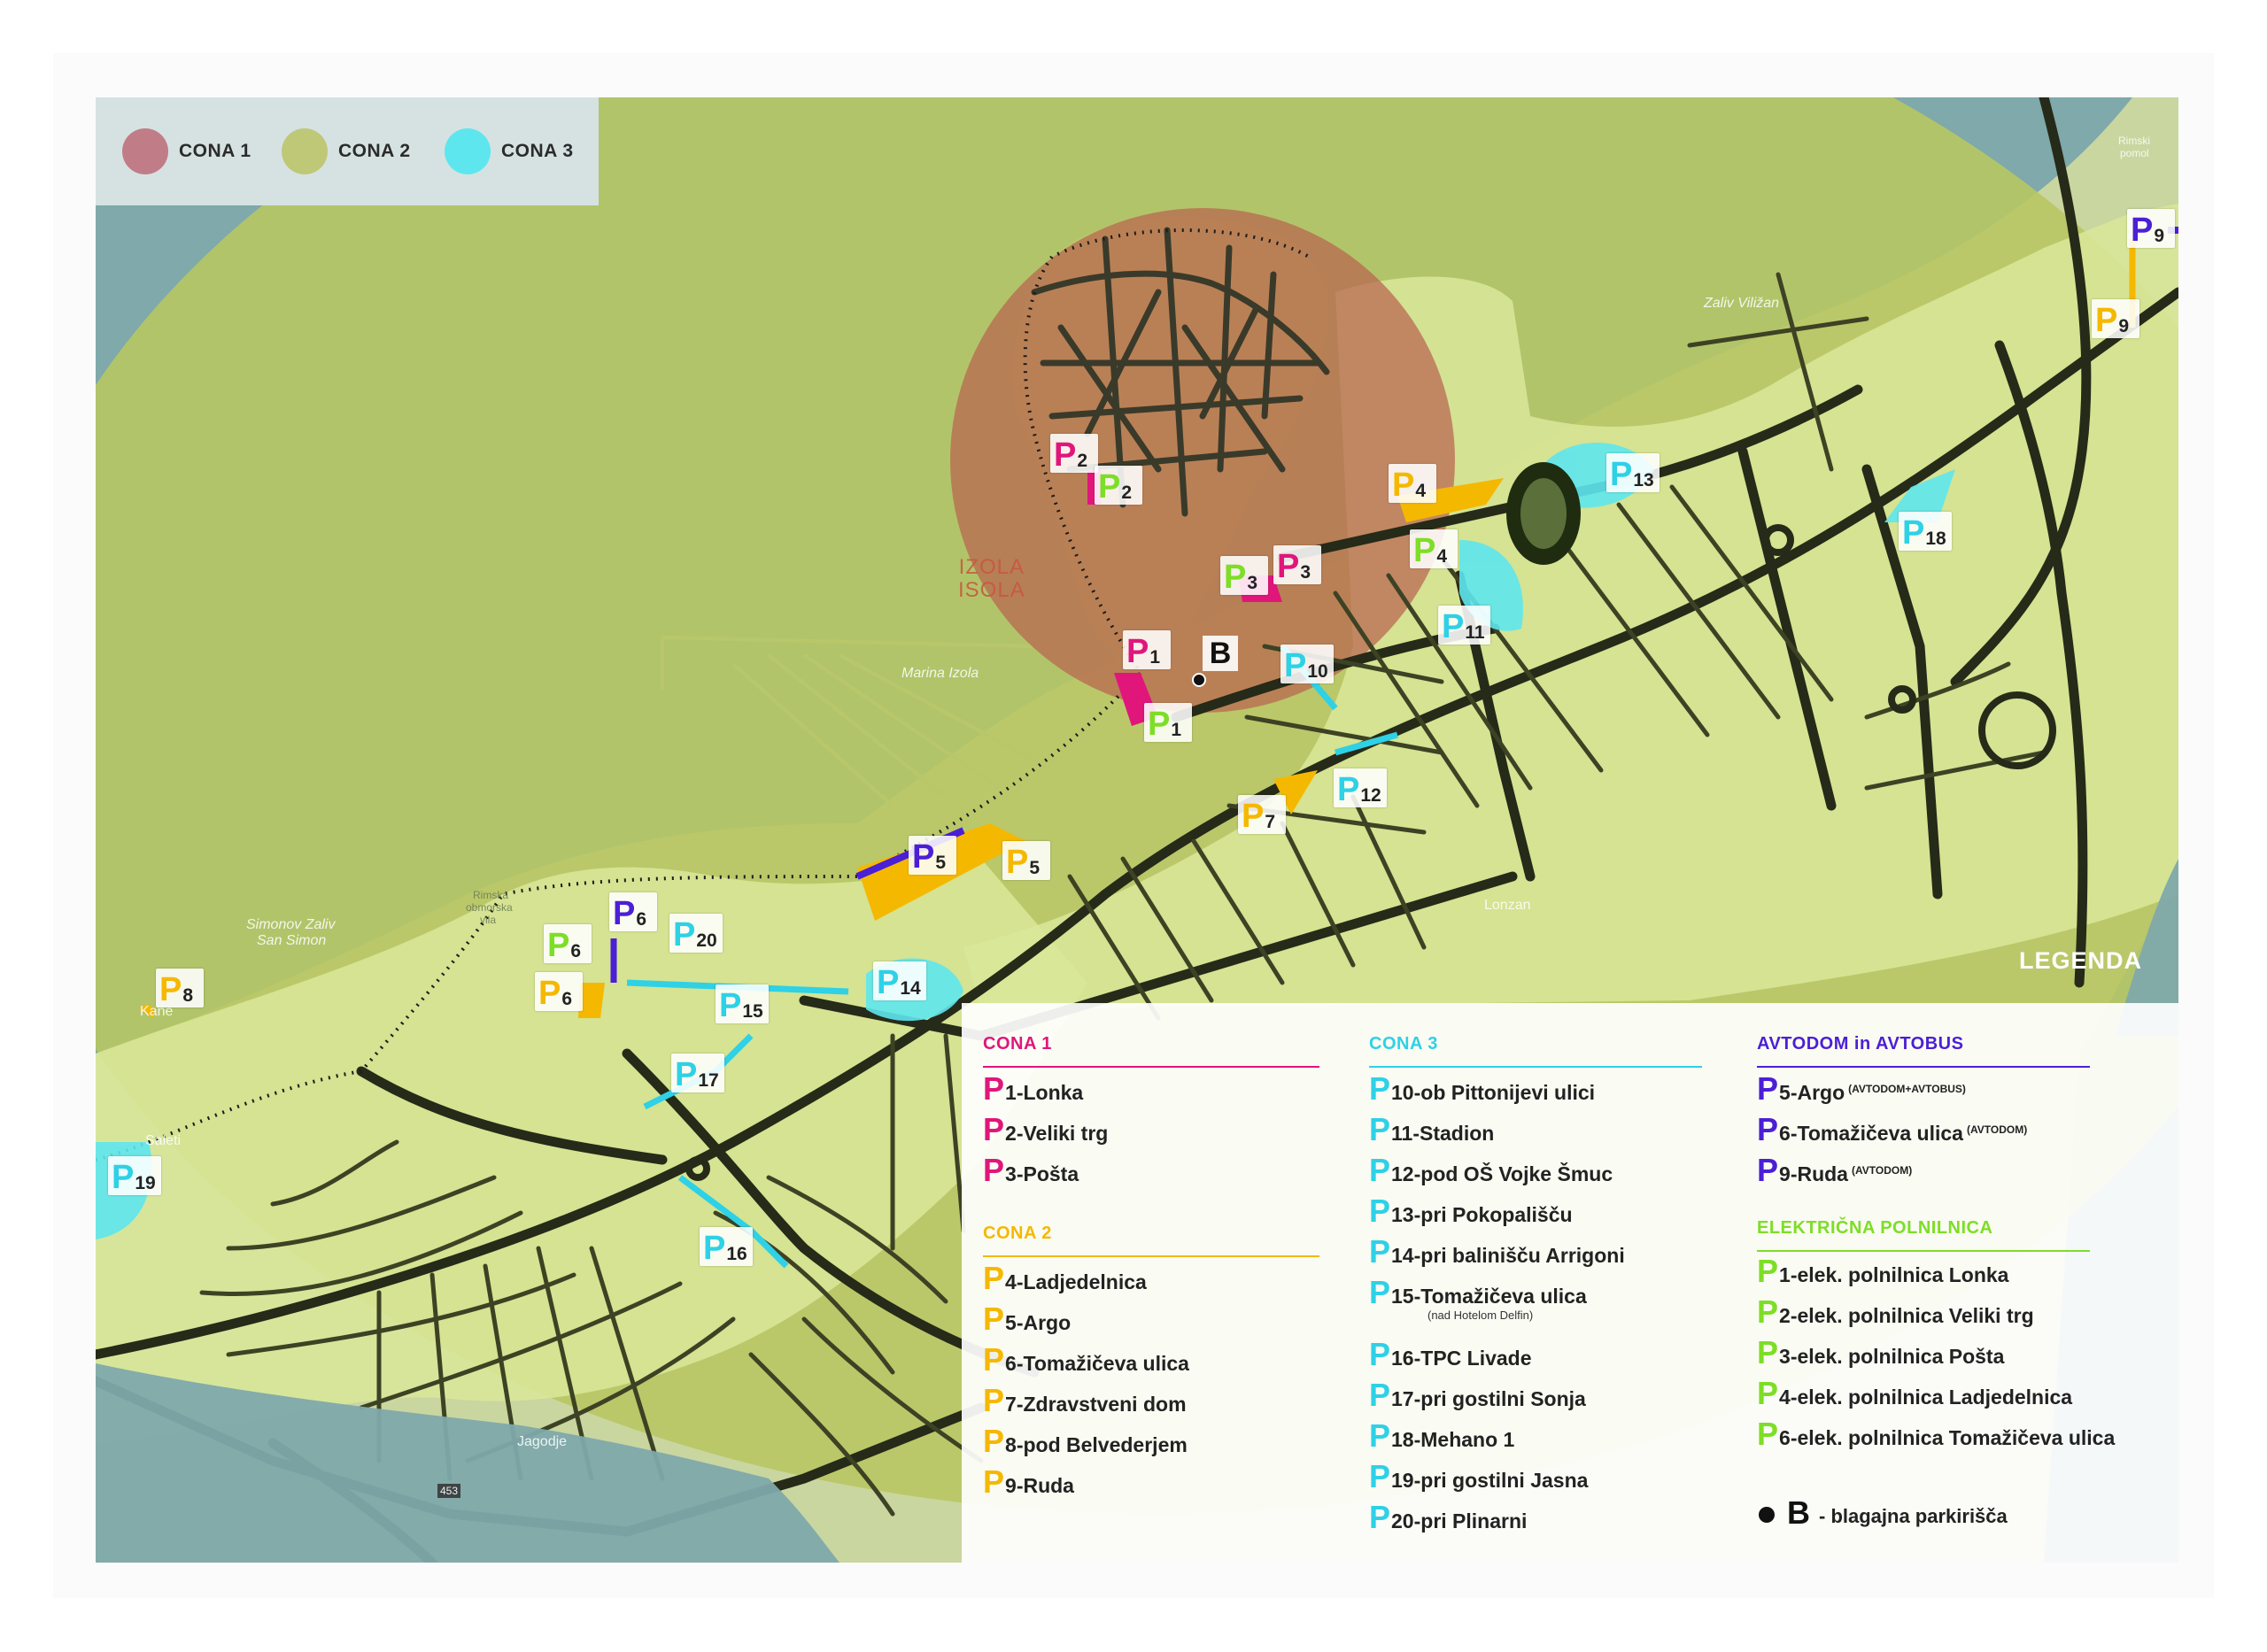  Describe the element at coordinates (1028, 1482) in the screenshot. I see `legend-cona2-item: P 9 -Ruda` at that location.